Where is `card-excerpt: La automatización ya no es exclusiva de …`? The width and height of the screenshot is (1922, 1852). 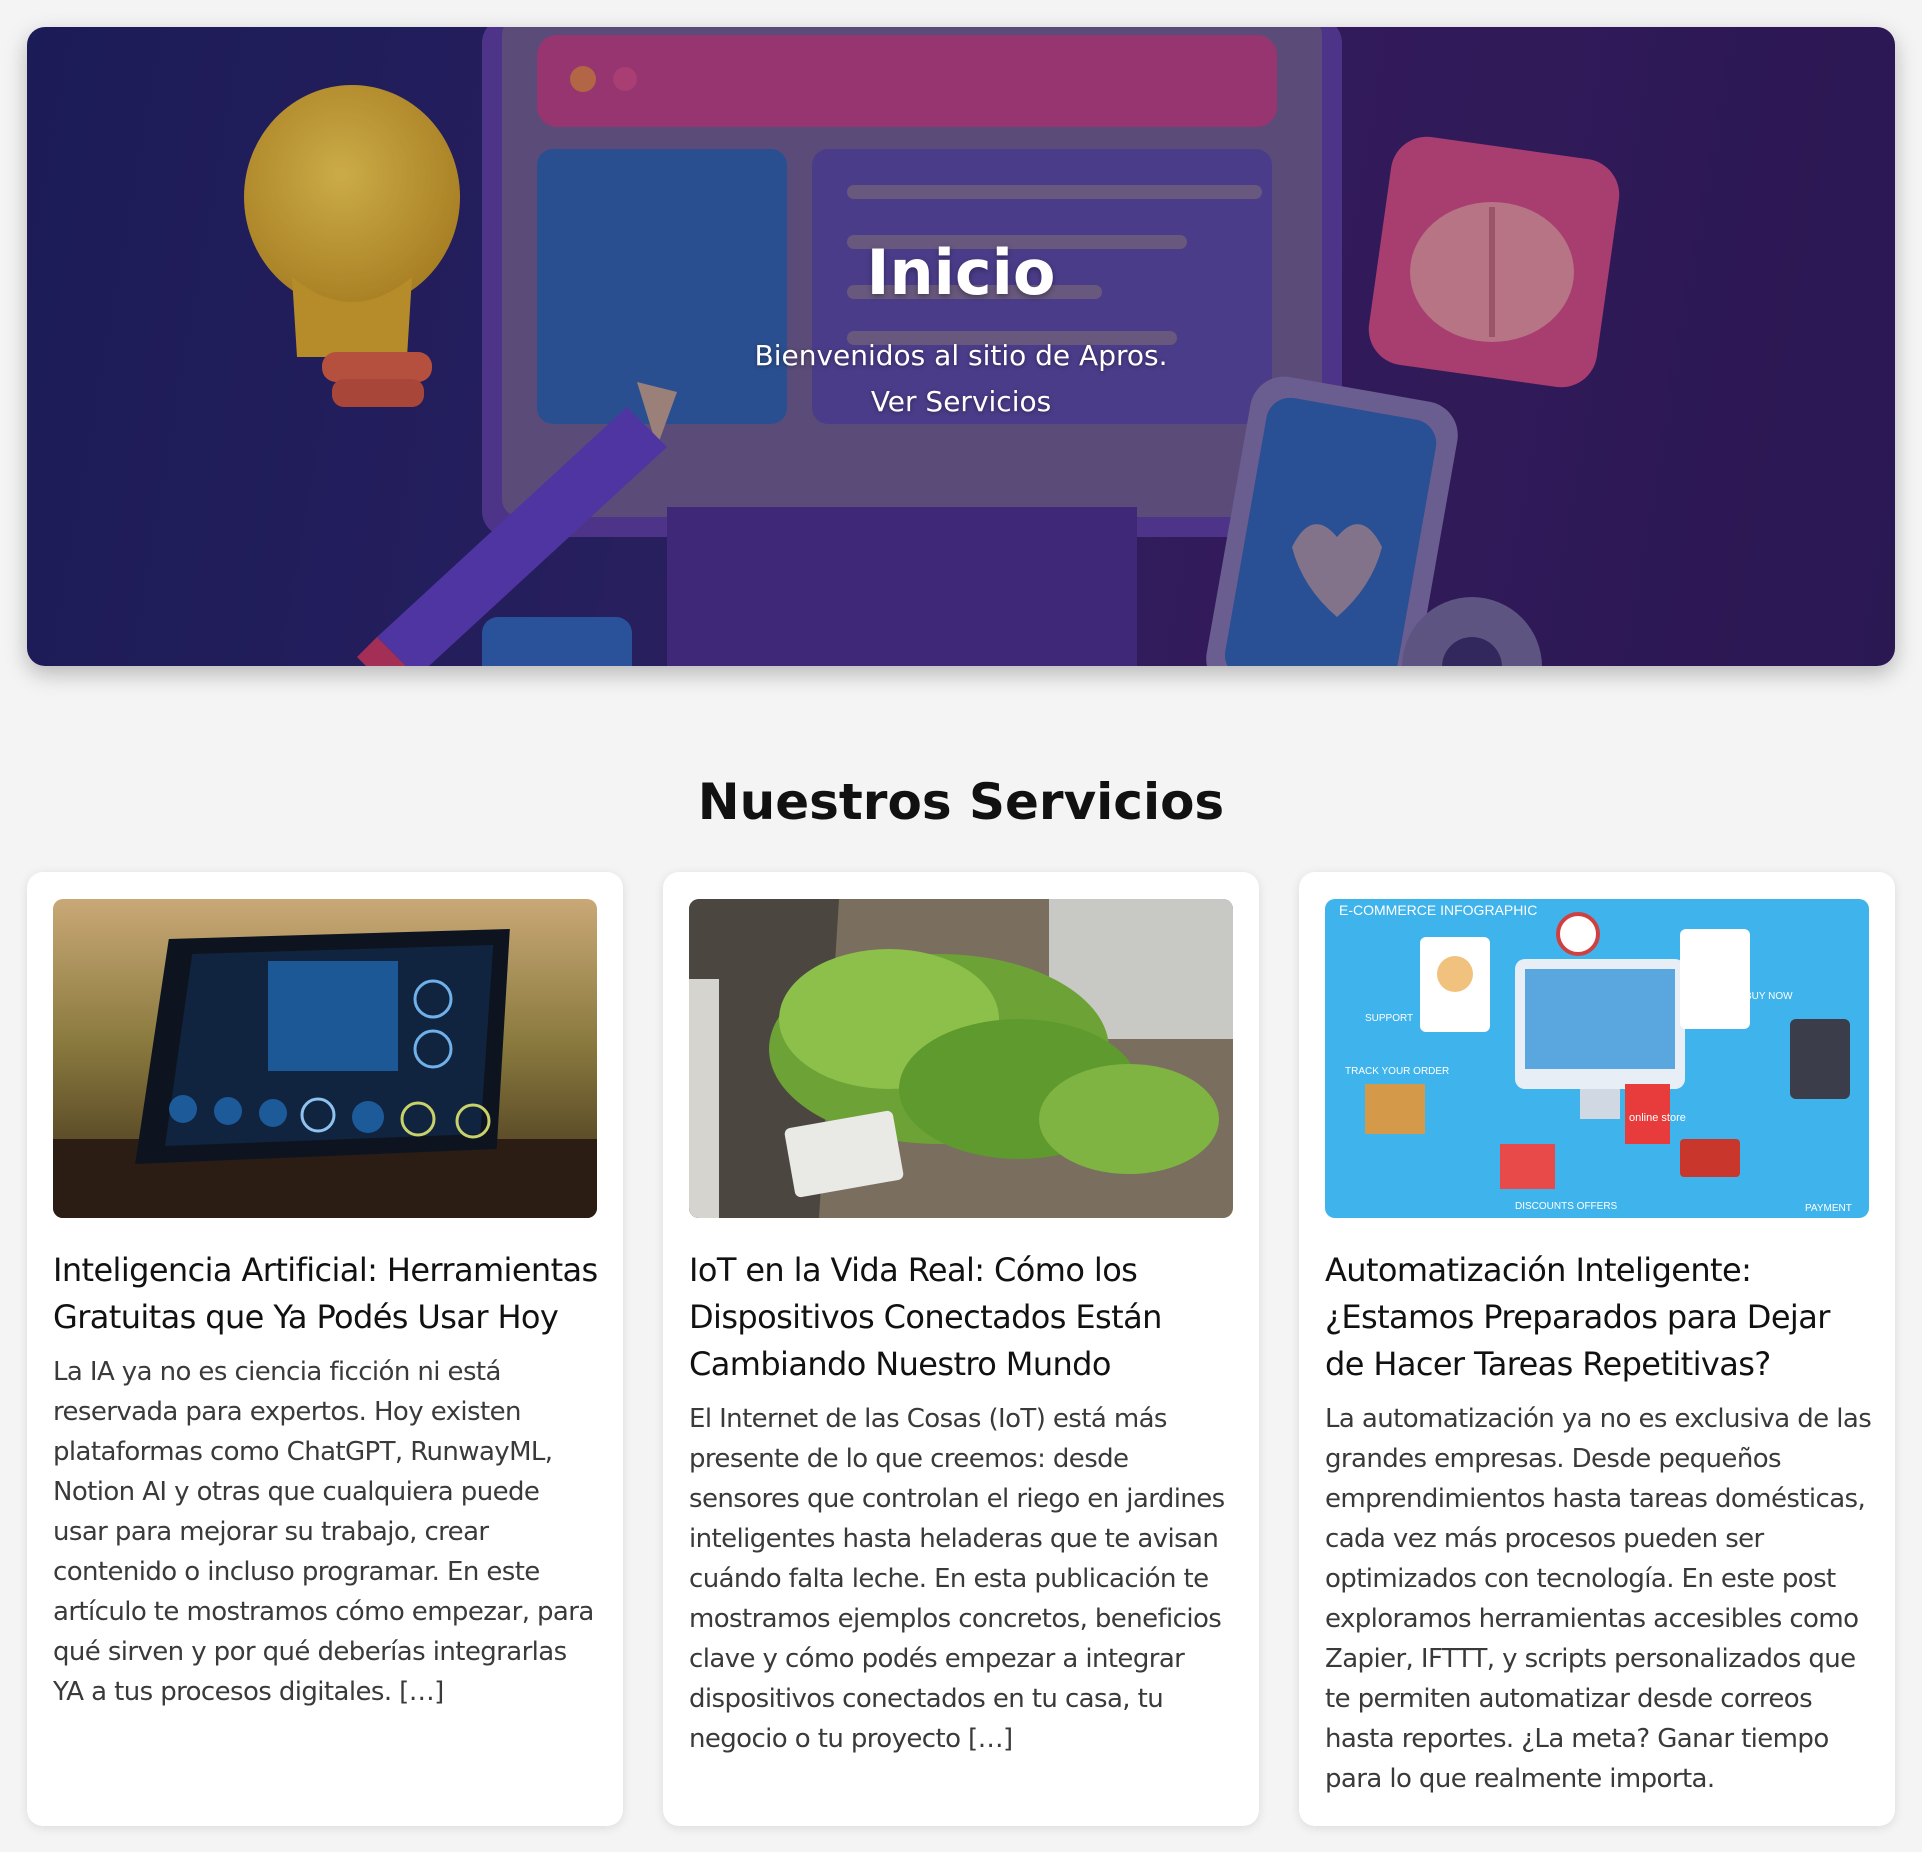 card-excerpt: La automatización ya no es exclusiva de … is located at coordinates (1598, 1599).